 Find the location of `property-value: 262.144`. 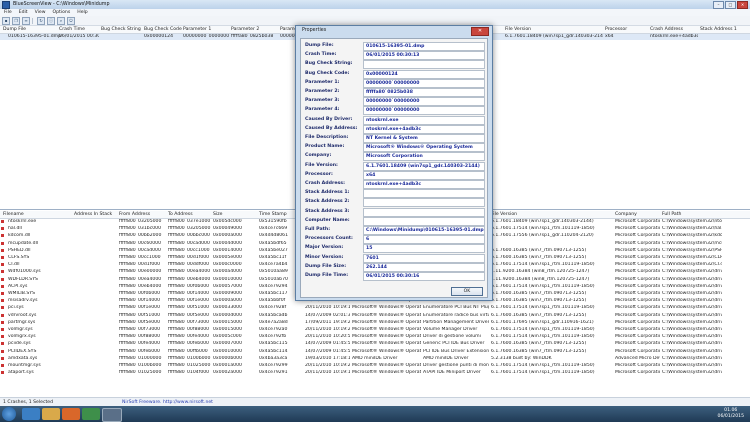

property-value: 262.144 is located at coordinates (424, 267).